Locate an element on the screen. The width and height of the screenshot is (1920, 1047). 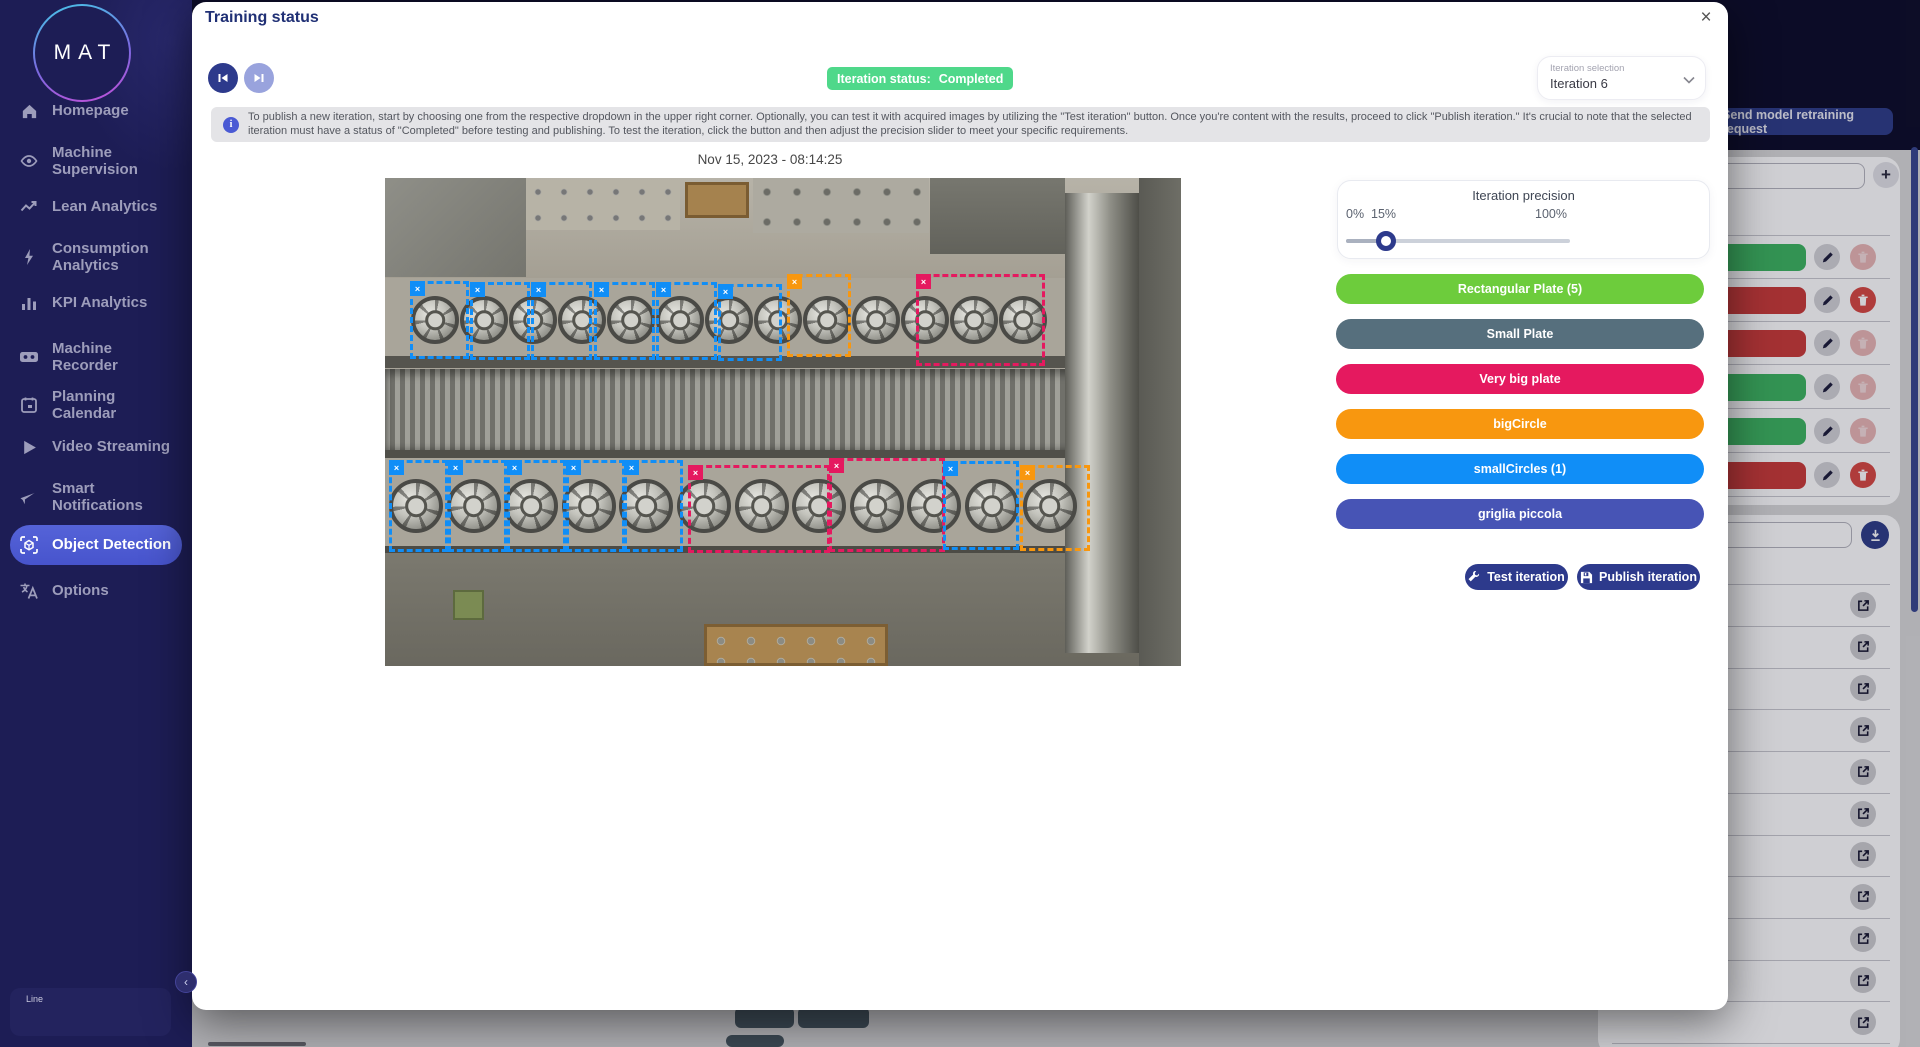
iteration-precision-panel: Iteration precision 0% 15% 100% is located at coordinates (1523, 219).